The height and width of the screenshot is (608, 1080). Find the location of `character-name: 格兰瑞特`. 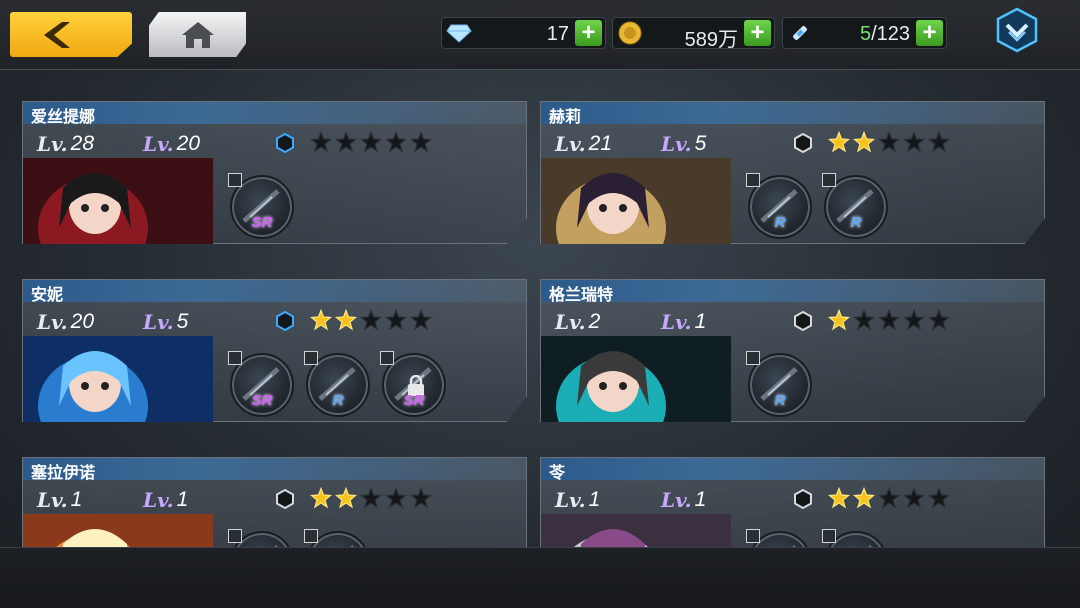

character-name: 格兰瑞特 is located at coordinates (581, 295).